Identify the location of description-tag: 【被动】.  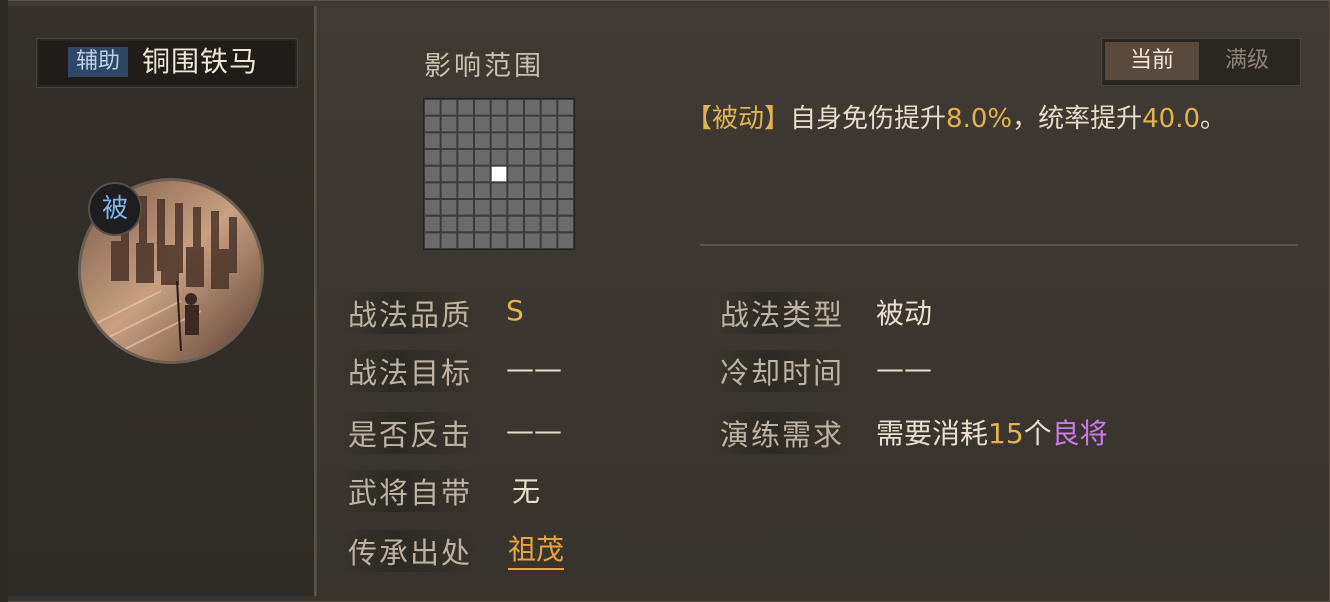
(738, 119).